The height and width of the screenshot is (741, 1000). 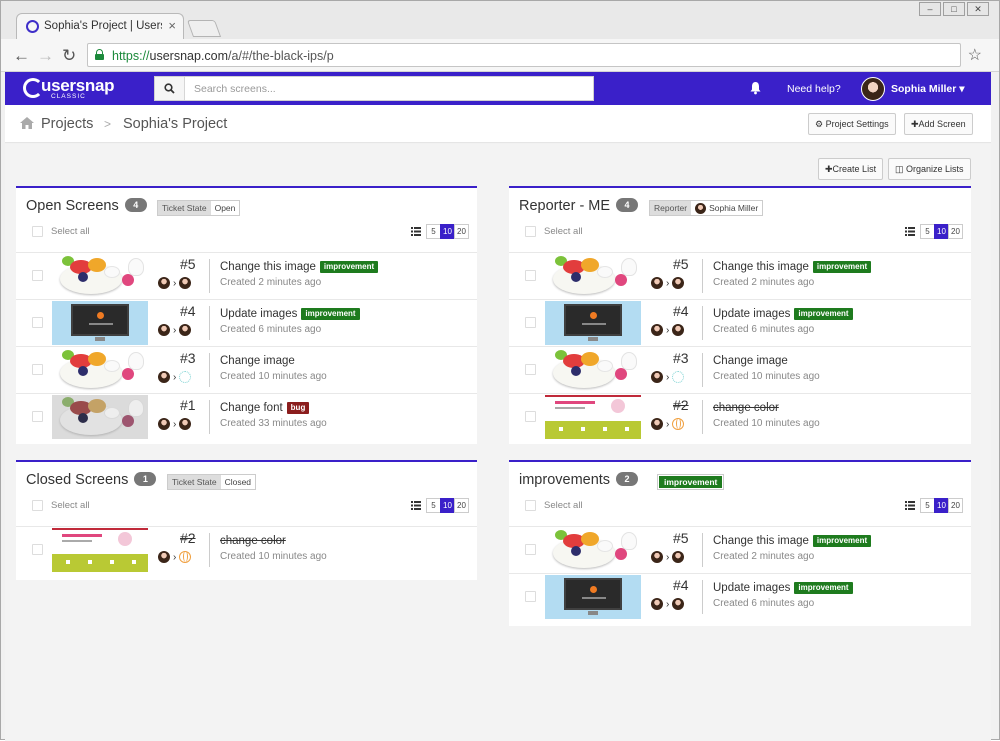 I want to click on bookmark-star-icon: ☆, so click(x=975, y=55).